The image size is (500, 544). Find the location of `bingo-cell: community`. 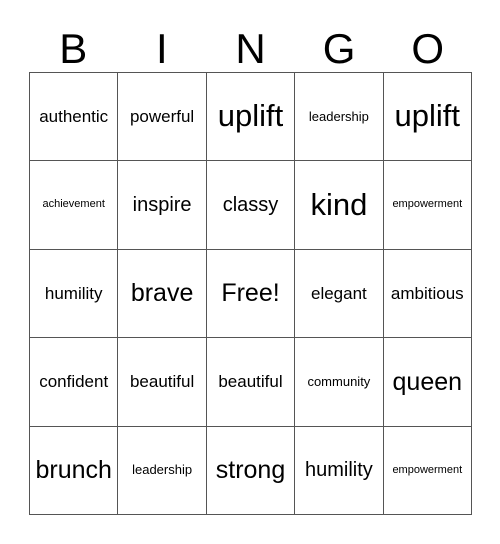

bingo-cell: community is located at coordinates (339, 382).